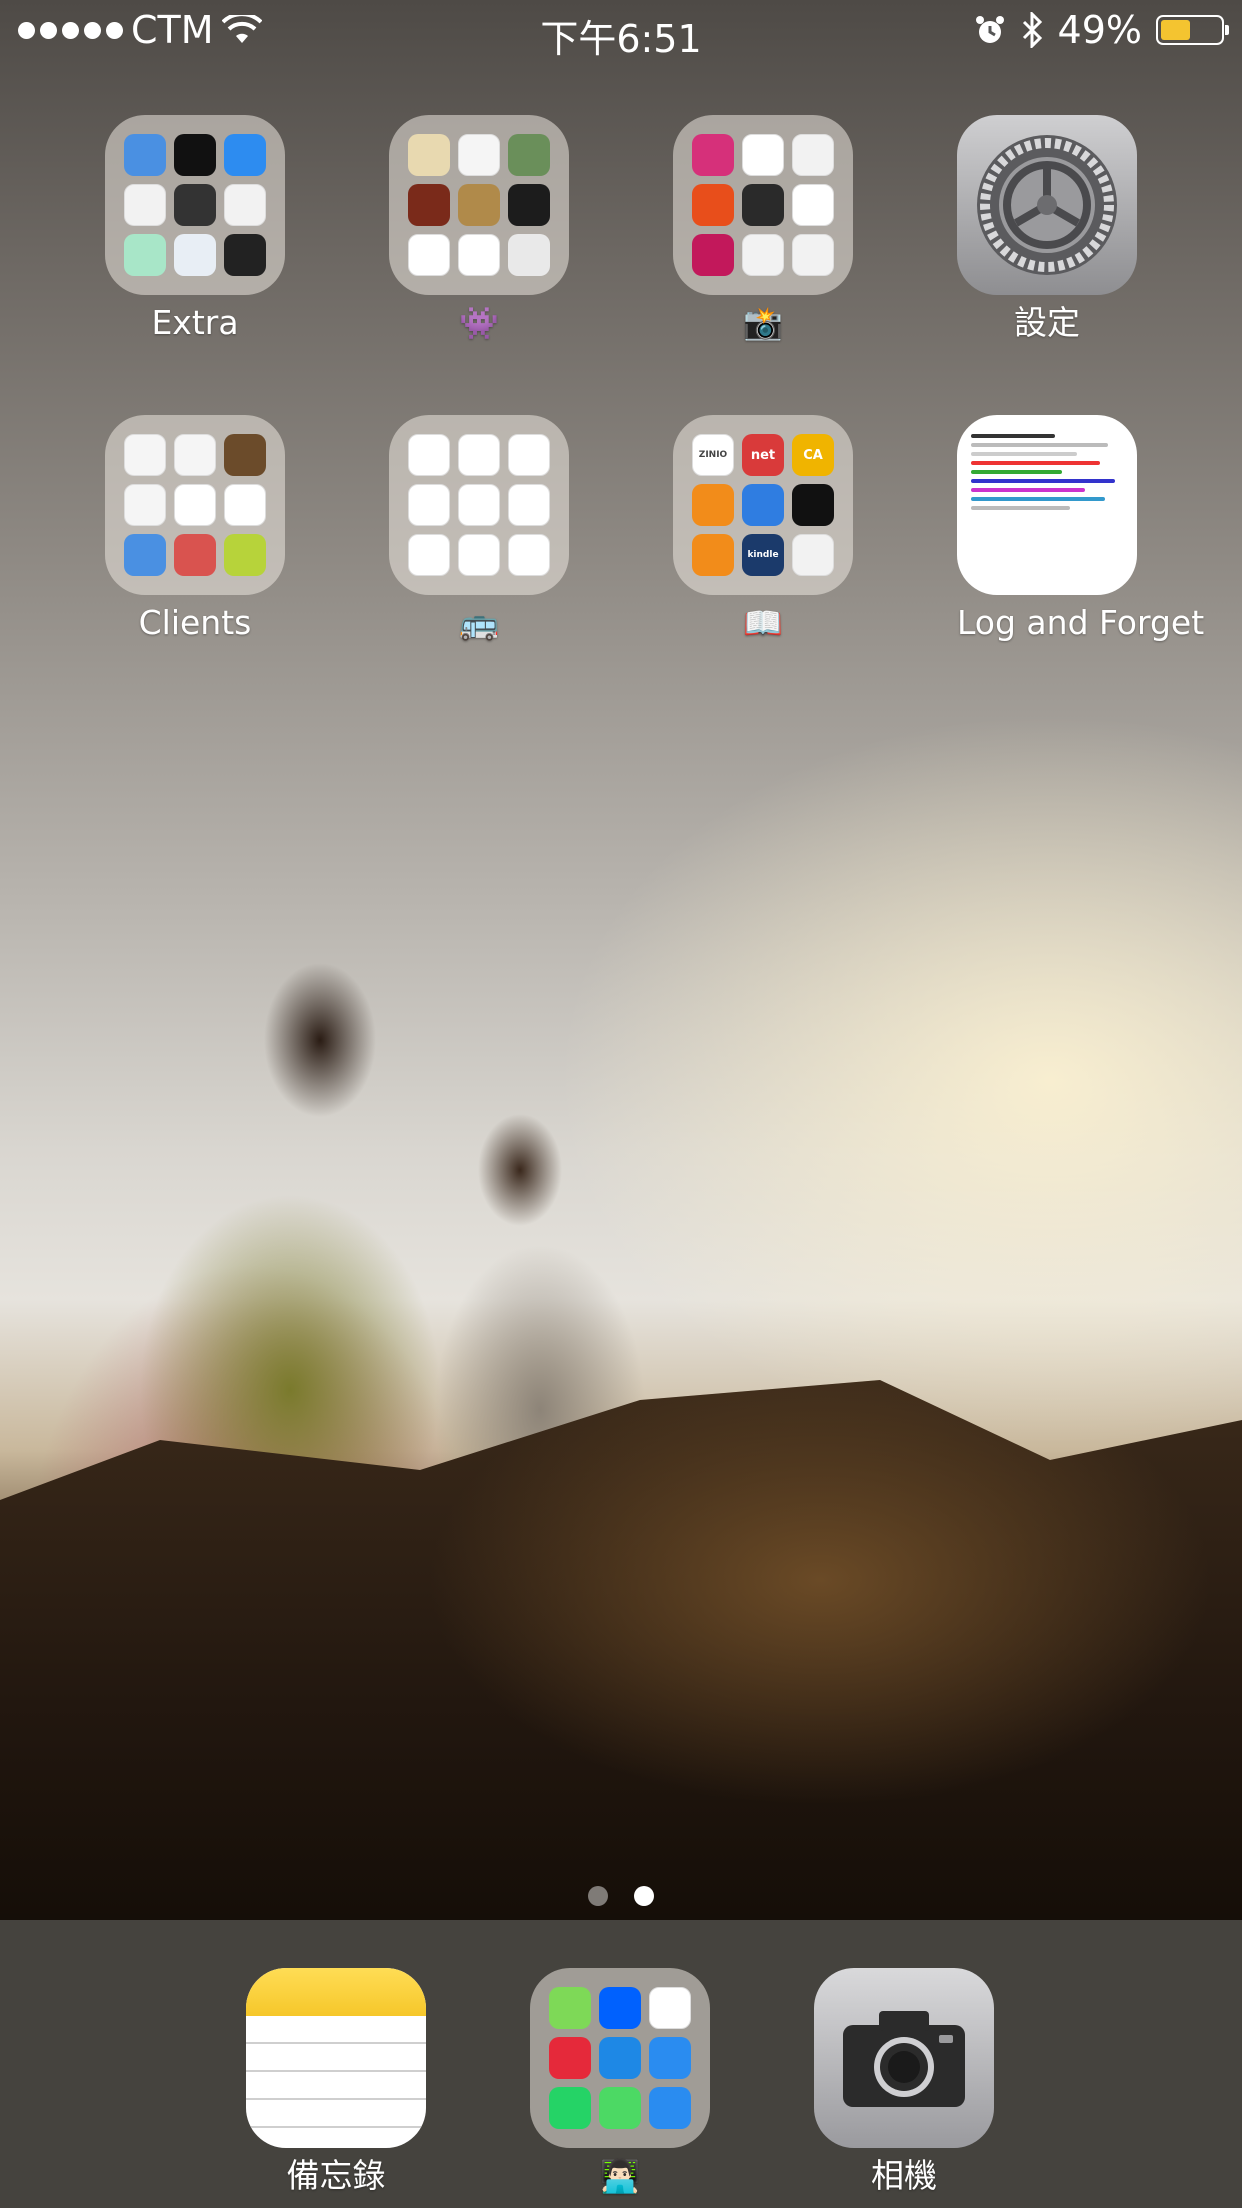 The image size is (1242, 2208). I want to click on folder-mini-app-icon: net, so click(763, 455).